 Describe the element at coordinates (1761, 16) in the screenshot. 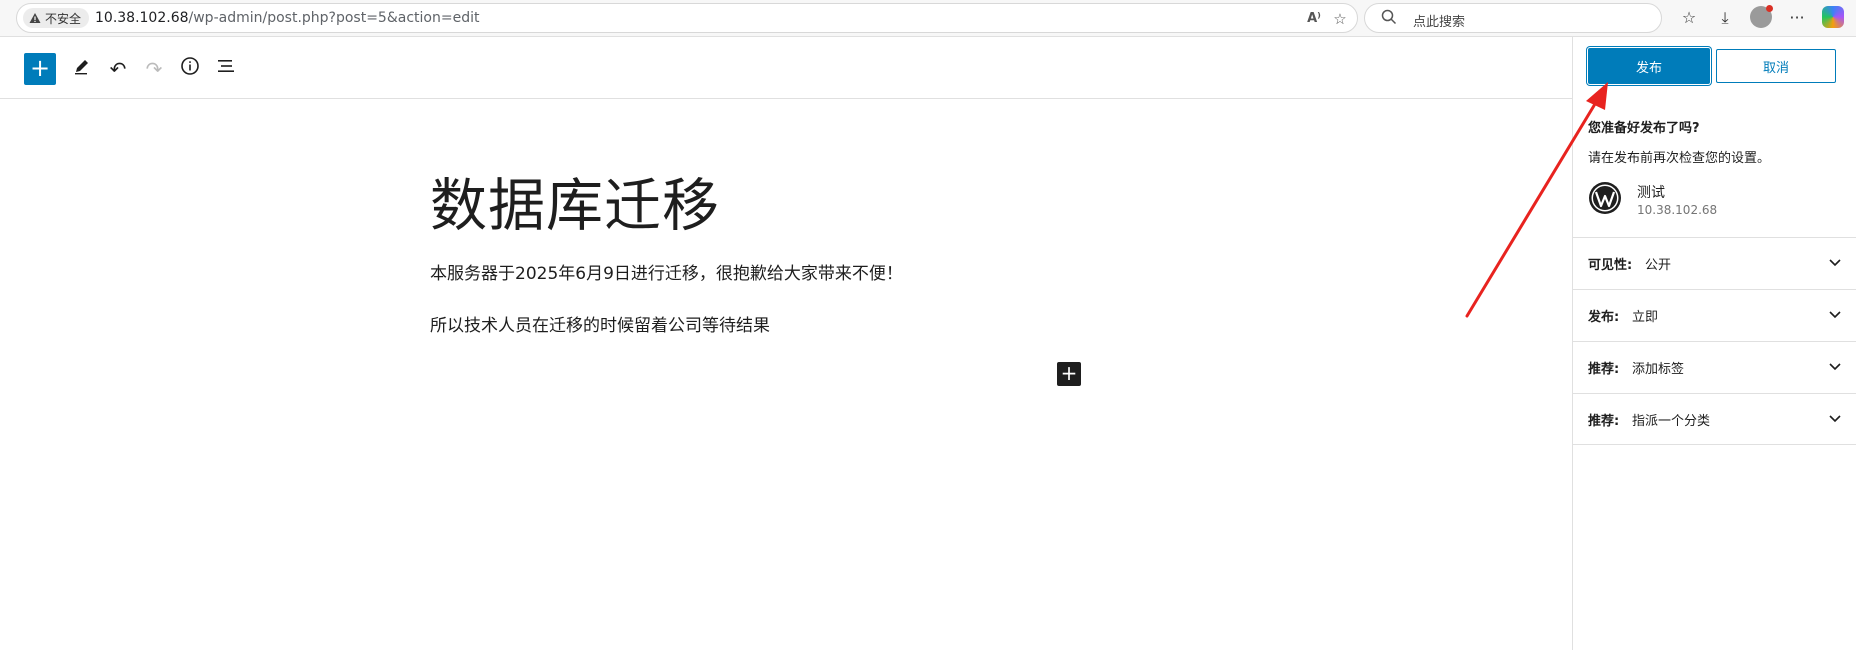

I see `avatar` at that location.